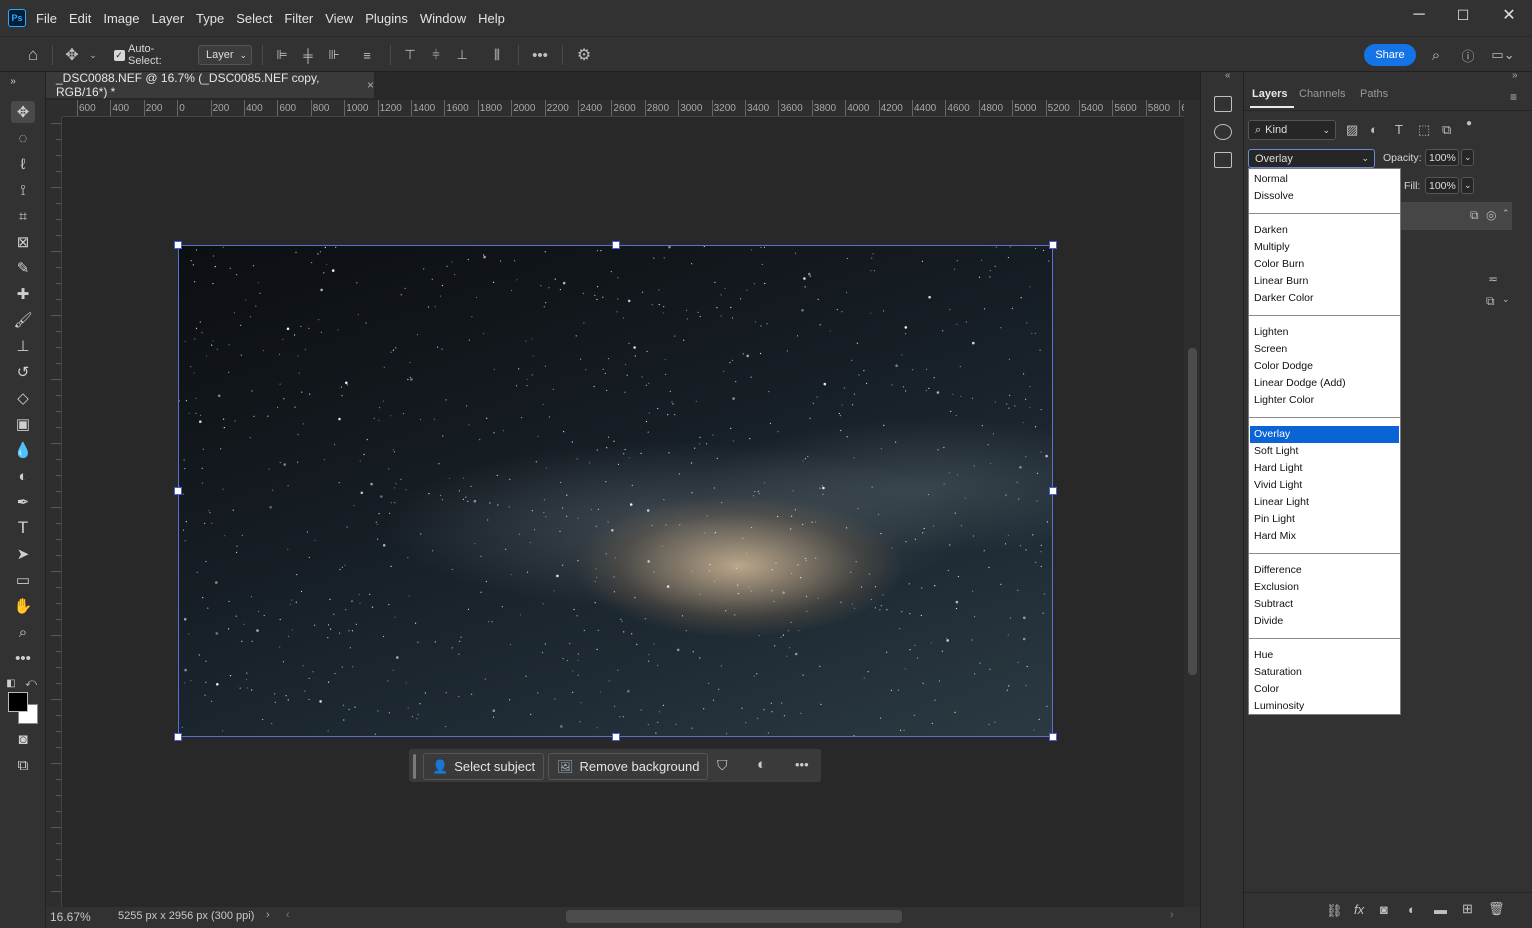  I want to click on chevron-right-icon: ›, so click(268, 915).